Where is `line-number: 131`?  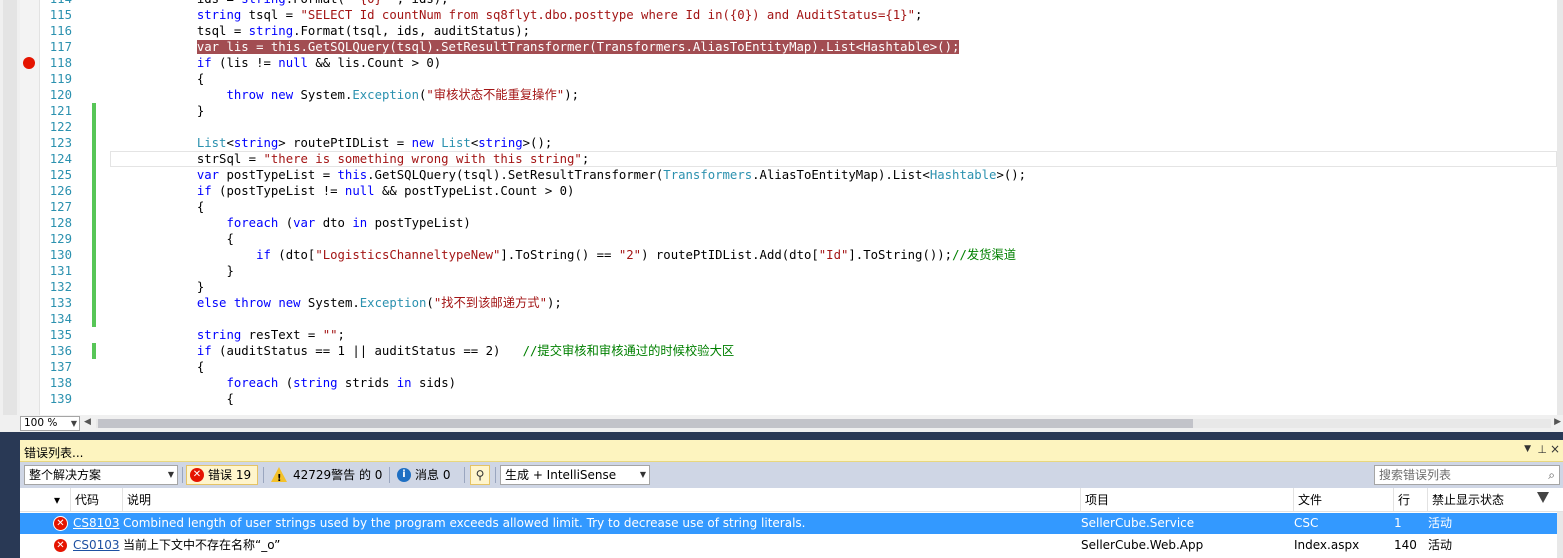 line-number: 131 is located at coordinates (60, 271).